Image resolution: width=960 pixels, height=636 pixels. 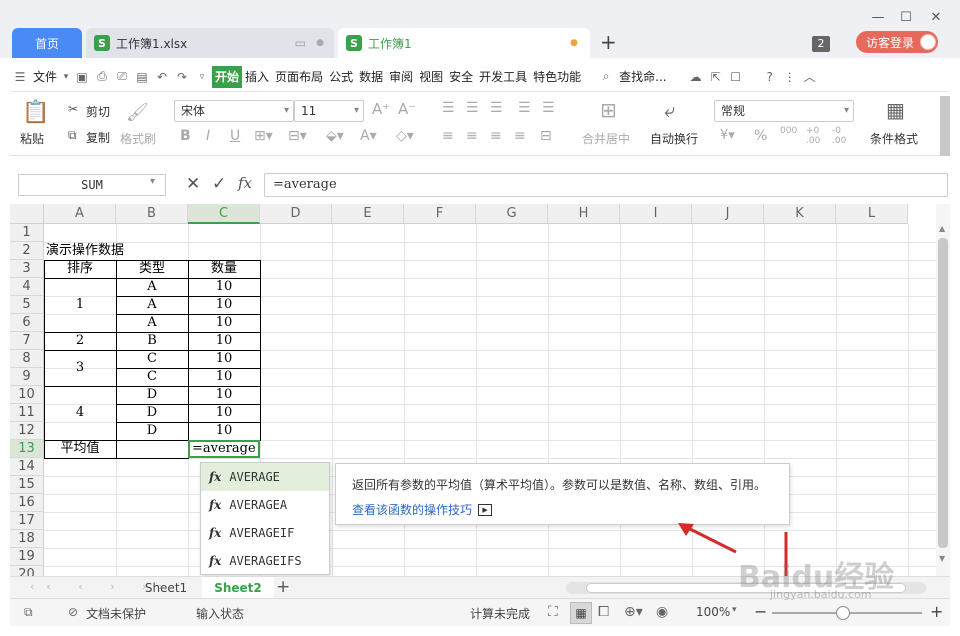 I want to click on vertical-scroll-thumb, so click(x=943, y=393).